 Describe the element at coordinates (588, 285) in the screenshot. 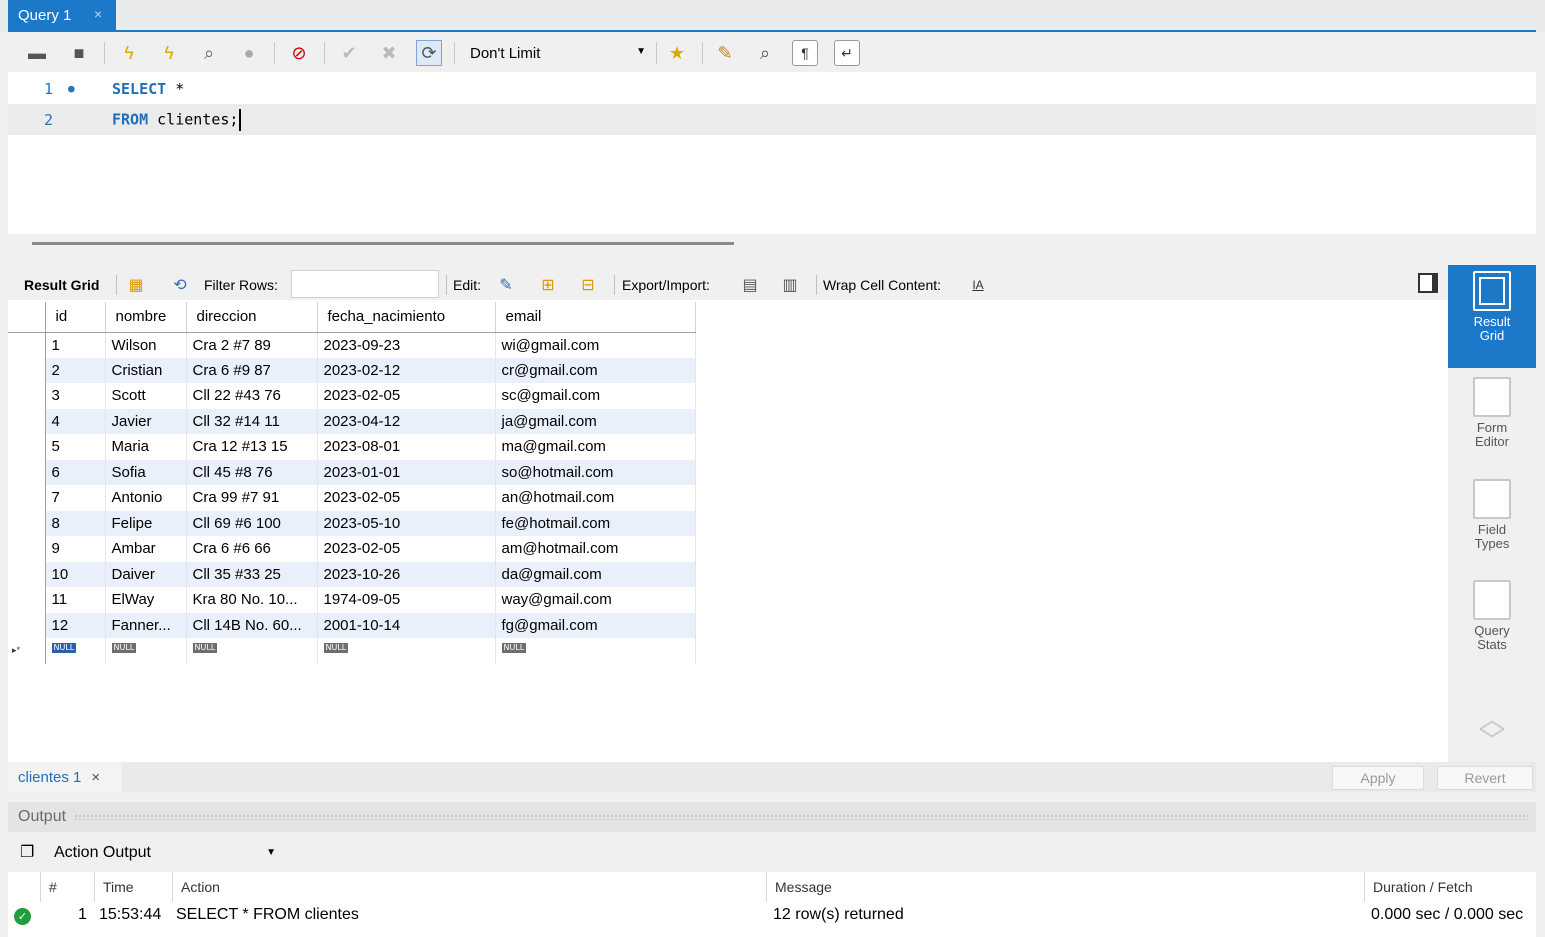

I see `delete-row-icon: ⊟` at that location.